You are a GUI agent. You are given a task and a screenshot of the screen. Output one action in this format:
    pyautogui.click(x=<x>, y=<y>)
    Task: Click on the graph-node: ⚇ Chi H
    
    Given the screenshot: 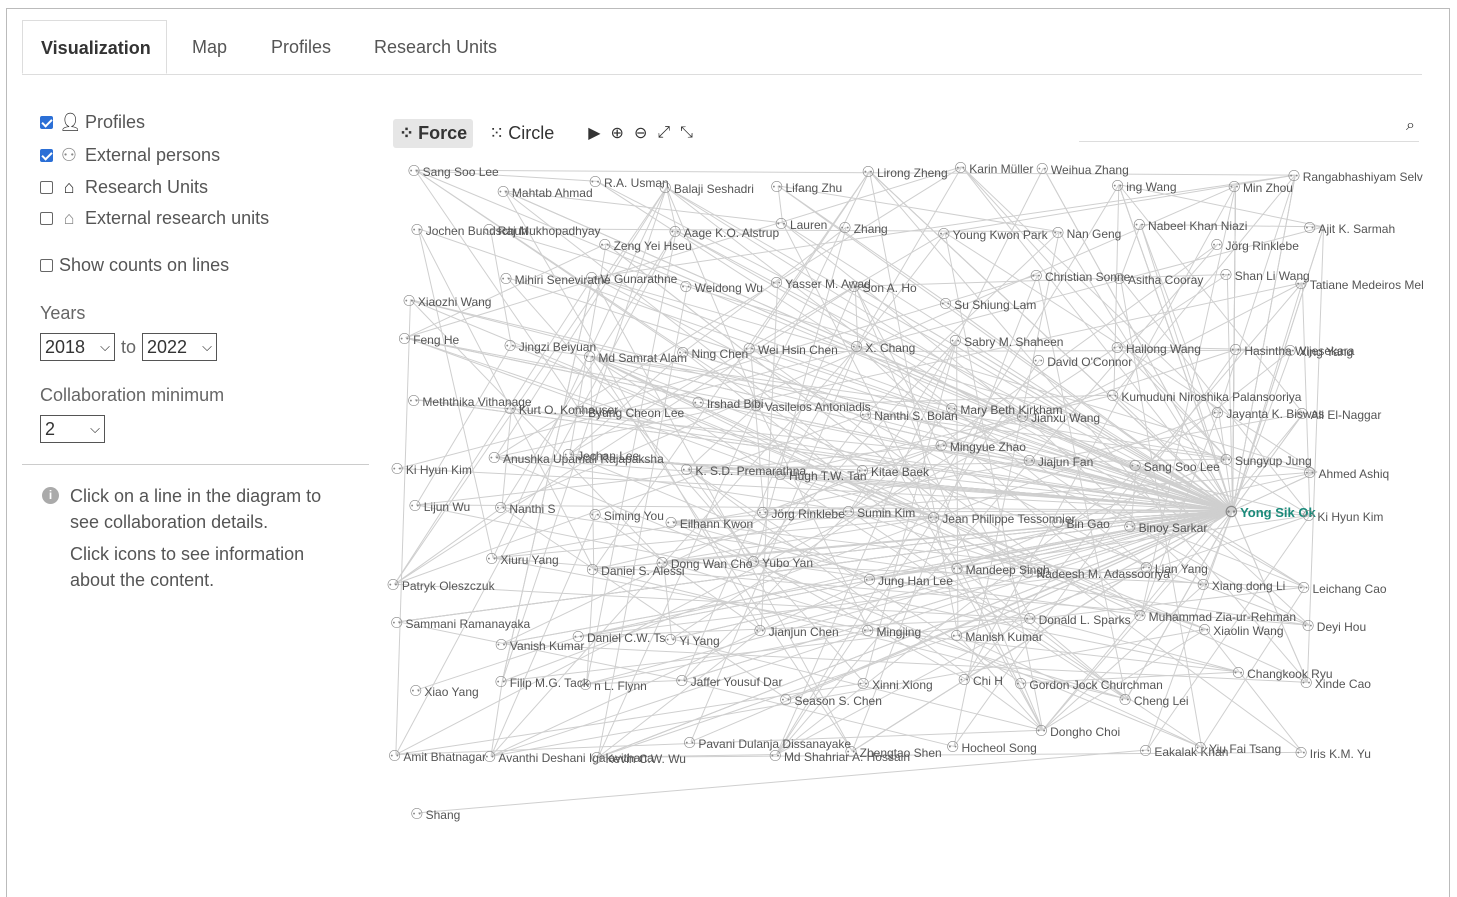 What is the action you would take?
    pyautogui.click(x=980, y=680)
    